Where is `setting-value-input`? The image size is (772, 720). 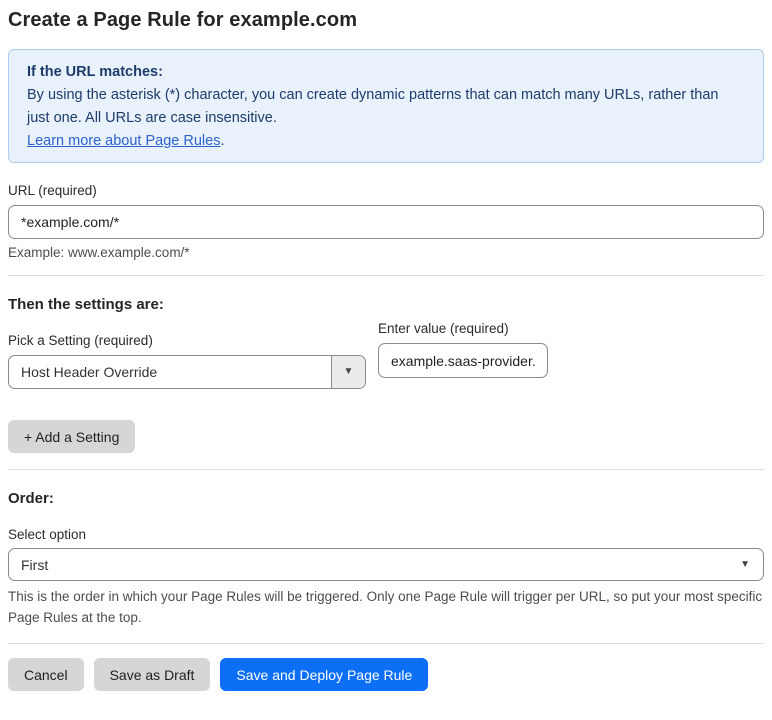 setting-value-input is located at coordinates (463, 360).